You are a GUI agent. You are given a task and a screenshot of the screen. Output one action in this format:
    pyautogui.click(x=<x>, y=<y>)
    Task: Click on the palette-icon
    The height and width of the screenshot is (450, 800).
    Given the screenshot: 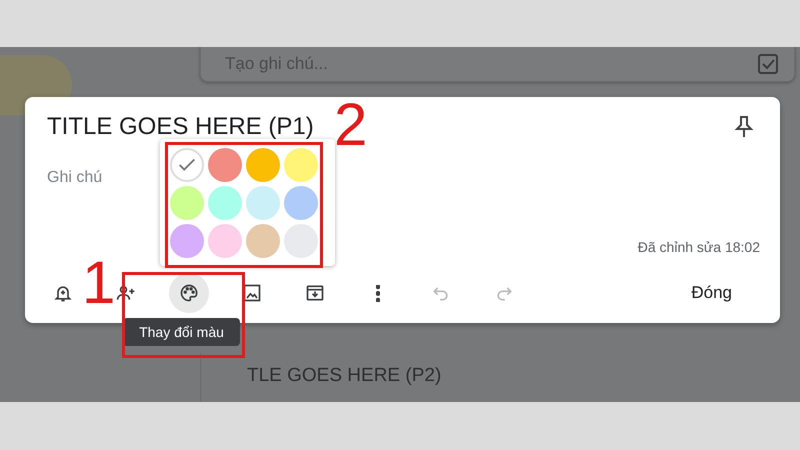 What is the action you would take?
    pyautogui.click(x=189, y=293)
    